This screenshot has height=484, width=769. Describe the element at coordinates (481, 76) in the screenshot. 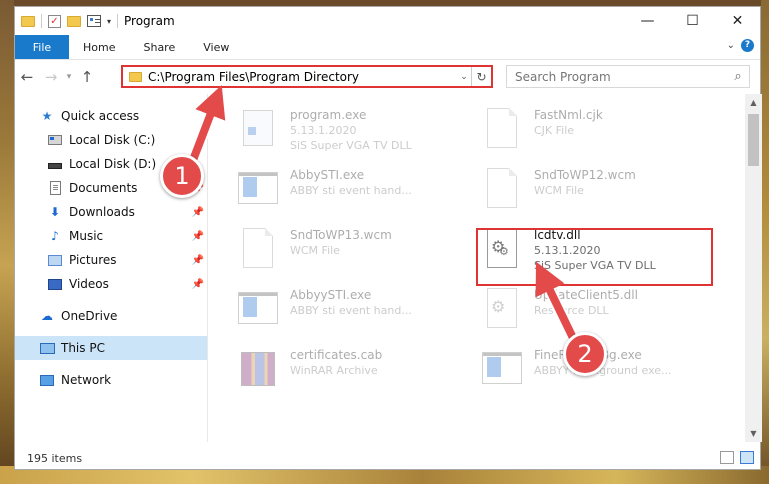

I see `refresh-button: ↻` at that location.